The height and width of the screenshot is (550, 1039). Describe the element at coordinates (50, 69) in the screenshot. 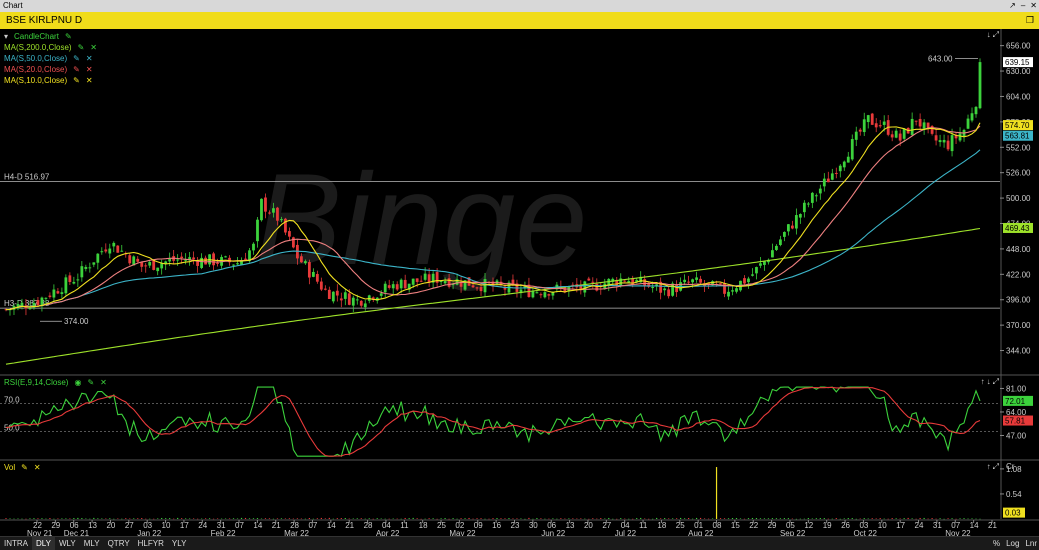

I see `legend-ma20: MA(S,20.0,Close) ✎ ✕` at that location.